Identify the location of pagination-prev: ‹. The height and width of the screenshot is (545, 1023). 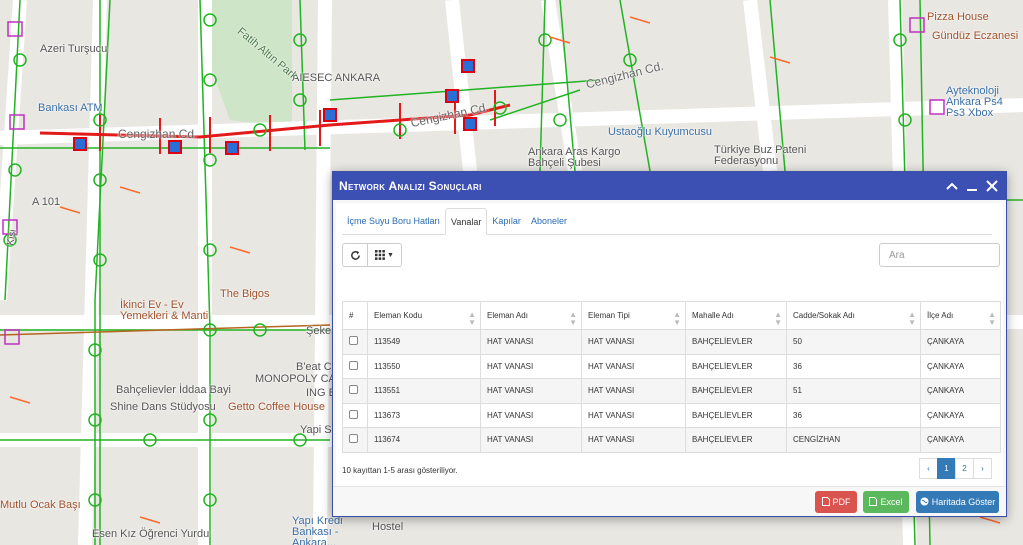
(928, 468).